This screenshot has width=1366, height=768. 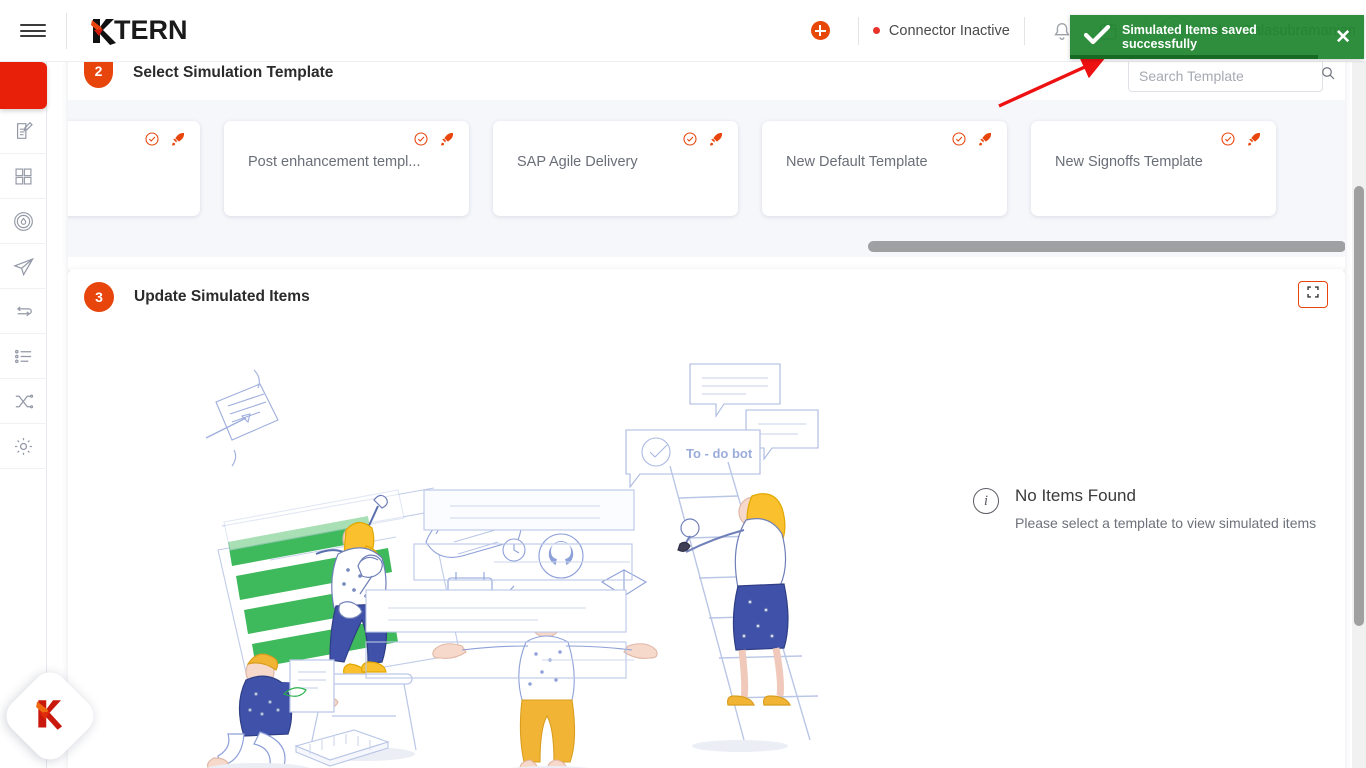 I want to click on search-template-field, so click(x=1231, y=77).